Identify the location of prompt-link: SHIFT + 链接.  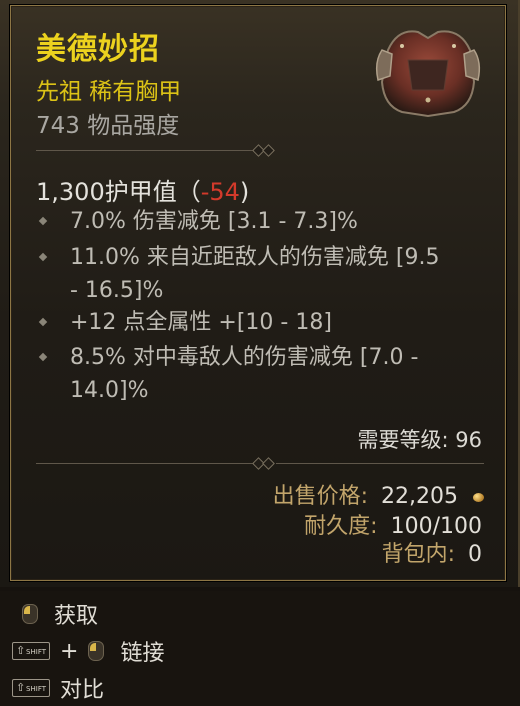
(88, 651).